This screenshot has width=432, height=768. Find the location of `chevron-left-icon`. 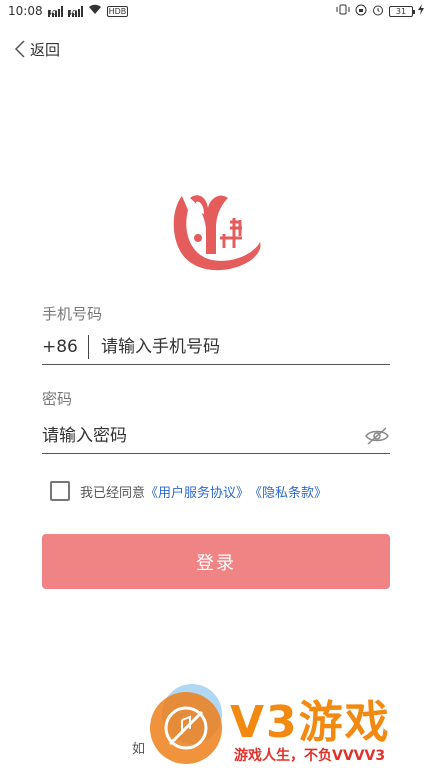

chevron-left-icon is located at coordinates (19, 49).